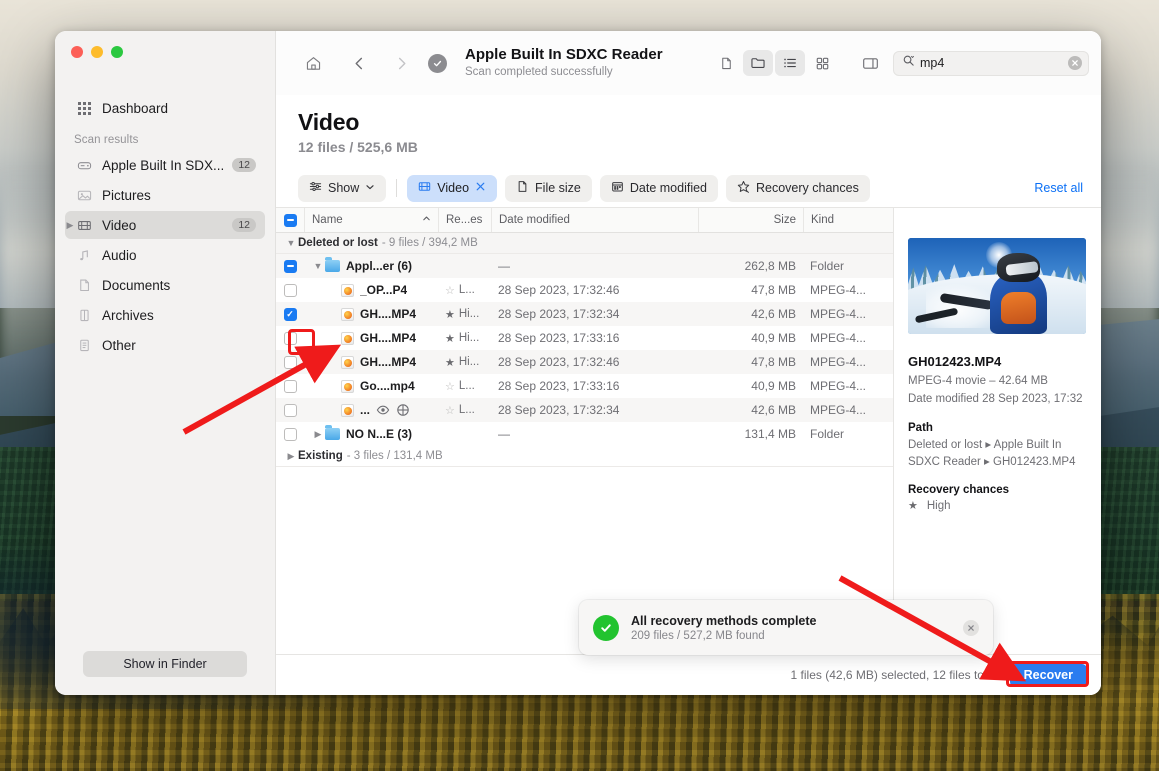 The height and width of the screenshot is (771, 1159). I want to click on filter-chip-file-size: File size, so click(548, 188).